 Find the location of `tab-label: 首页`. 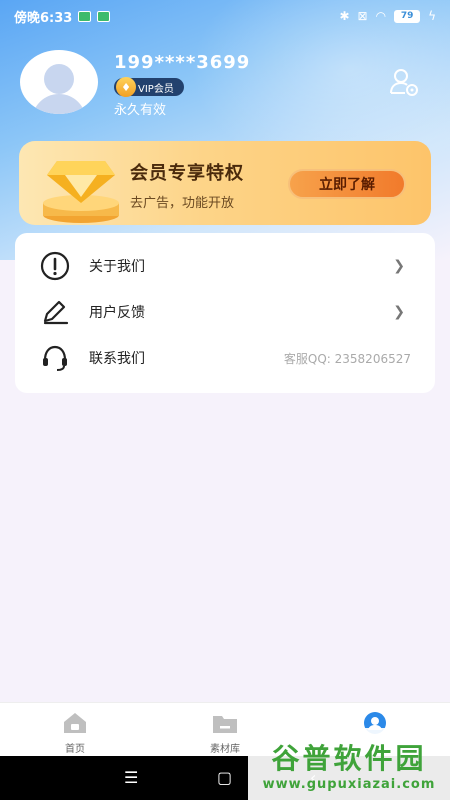

tab-label: 首页 is located at coordinates (75, 749).